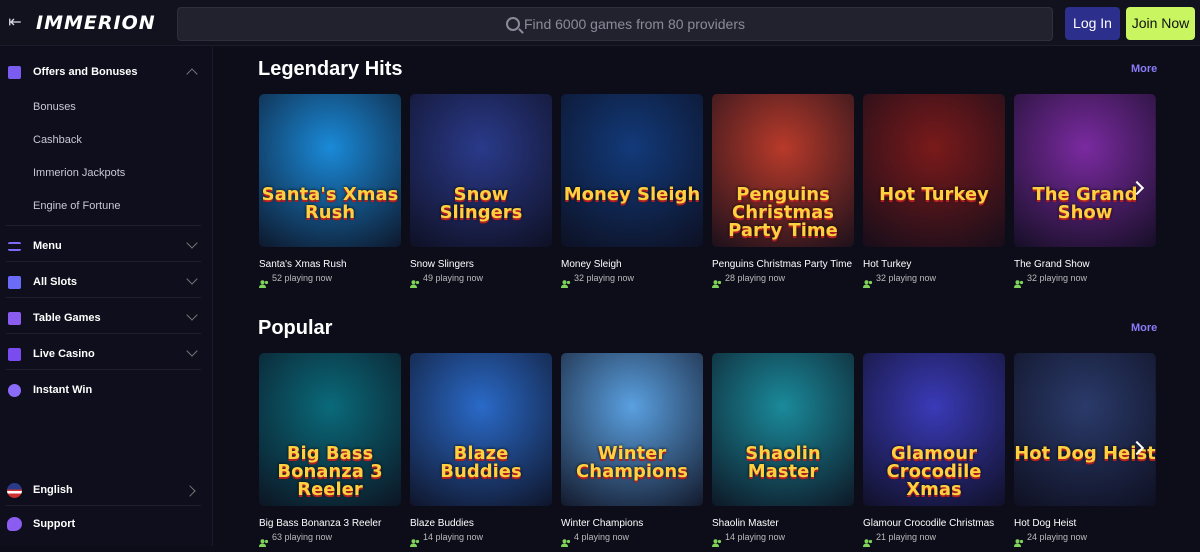  What do you see at coordinates (1160, 23) in the screenshot?
I see `join-now-button: Join Now` at bounding box center [1160, 23].